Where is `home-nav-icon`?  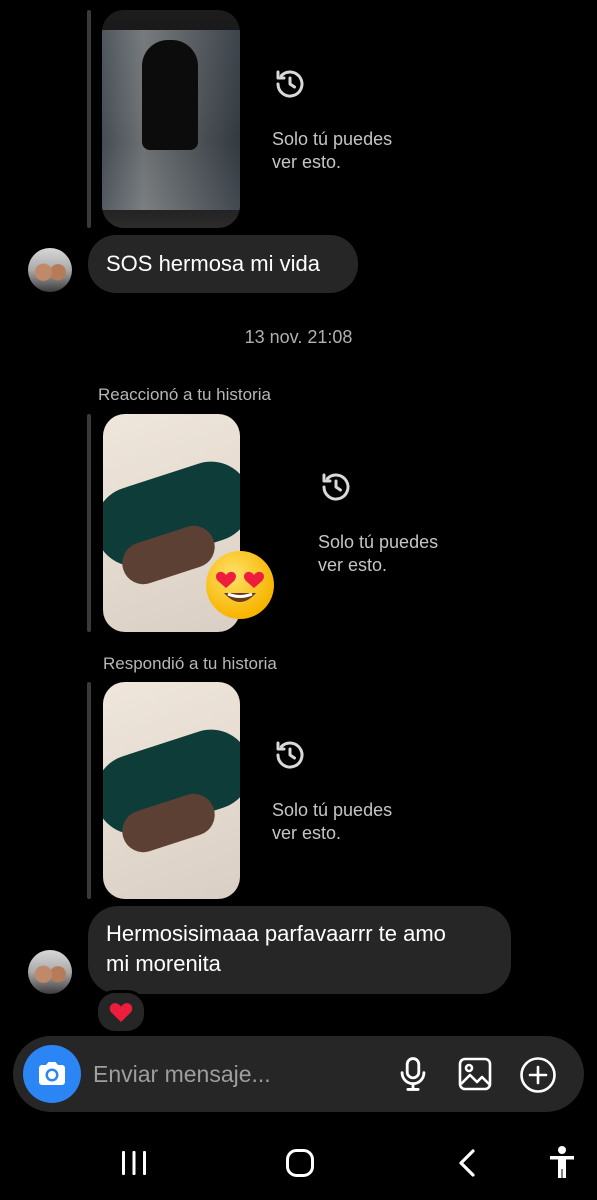 home-nav-icon is located at coordinates (300, 1163).